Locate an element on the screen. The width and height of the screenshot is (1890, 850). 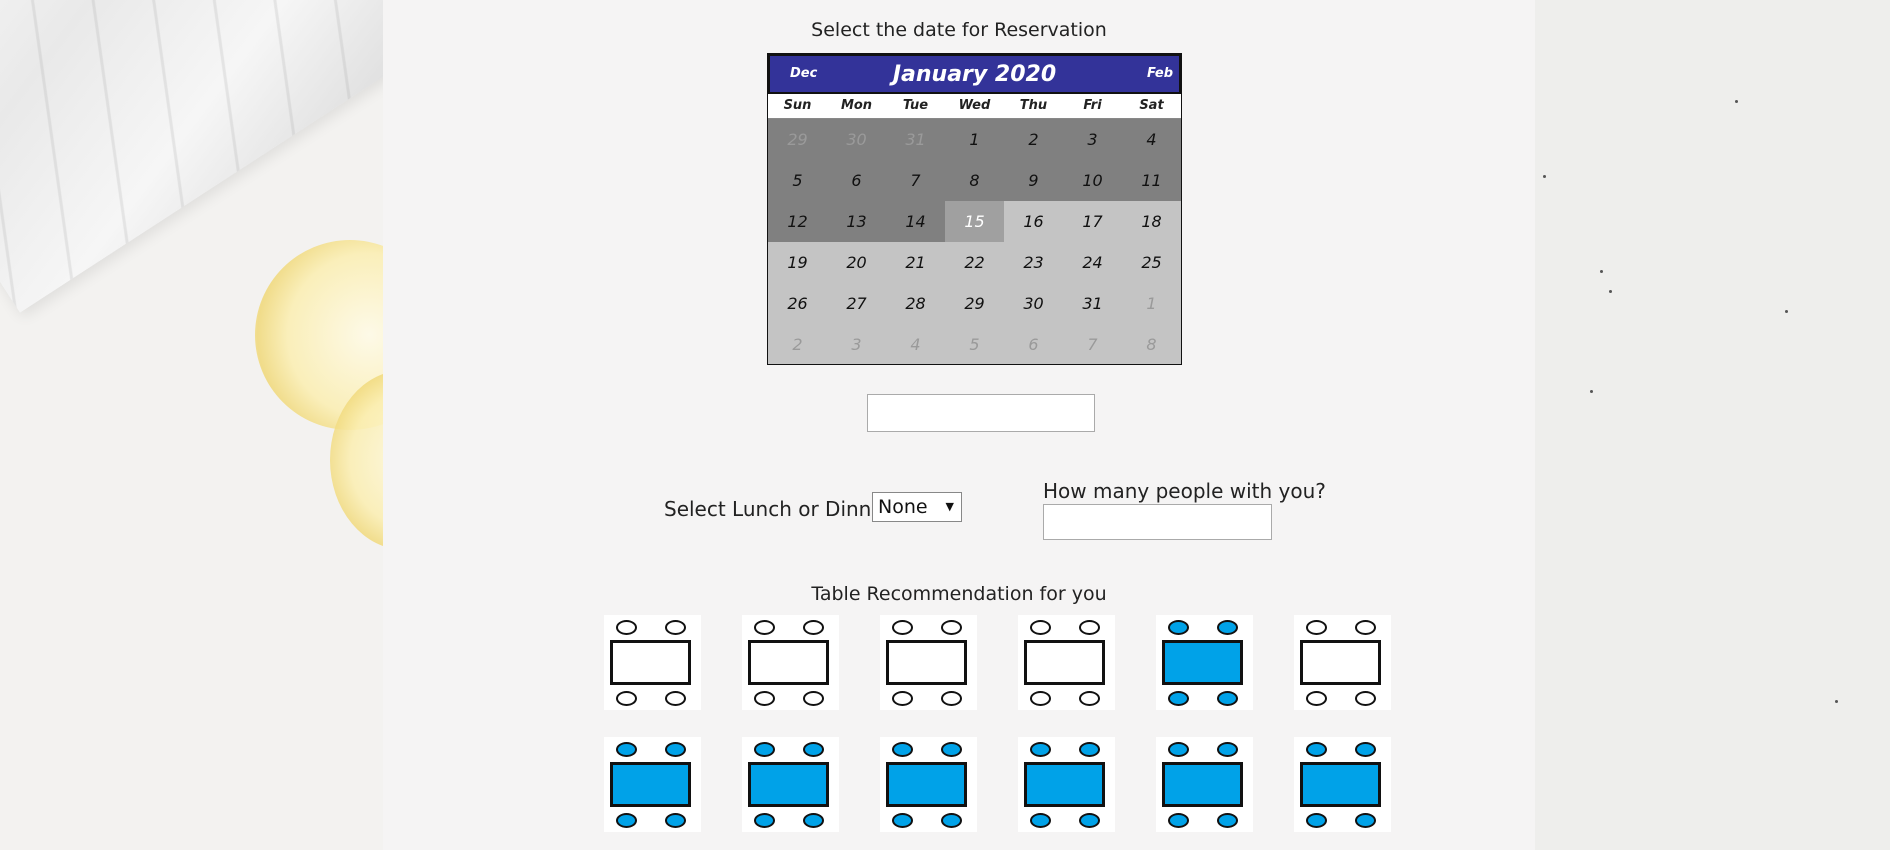
calendar-day: 17 is located at coordinates (1092, 221).